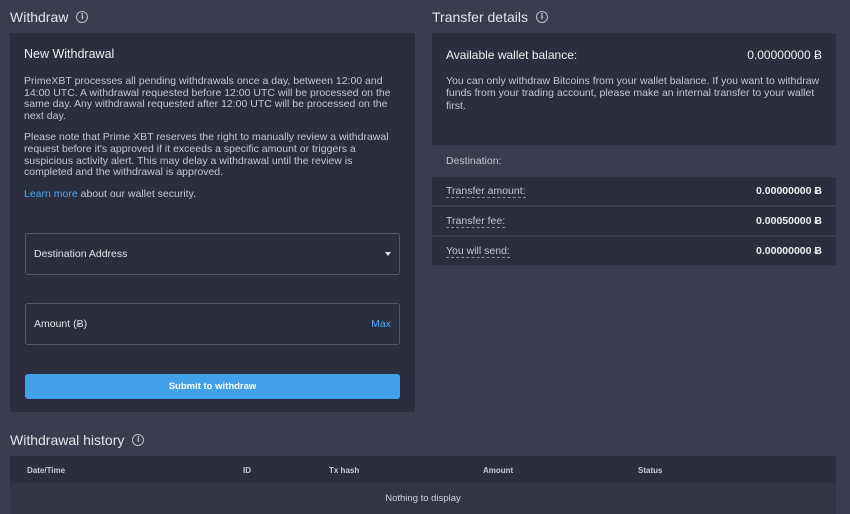 The image size is (850, 514). Describe the element at coordinates (81, 254) in the screenshot. I see `destination-address-label: Destination Address` at that location.